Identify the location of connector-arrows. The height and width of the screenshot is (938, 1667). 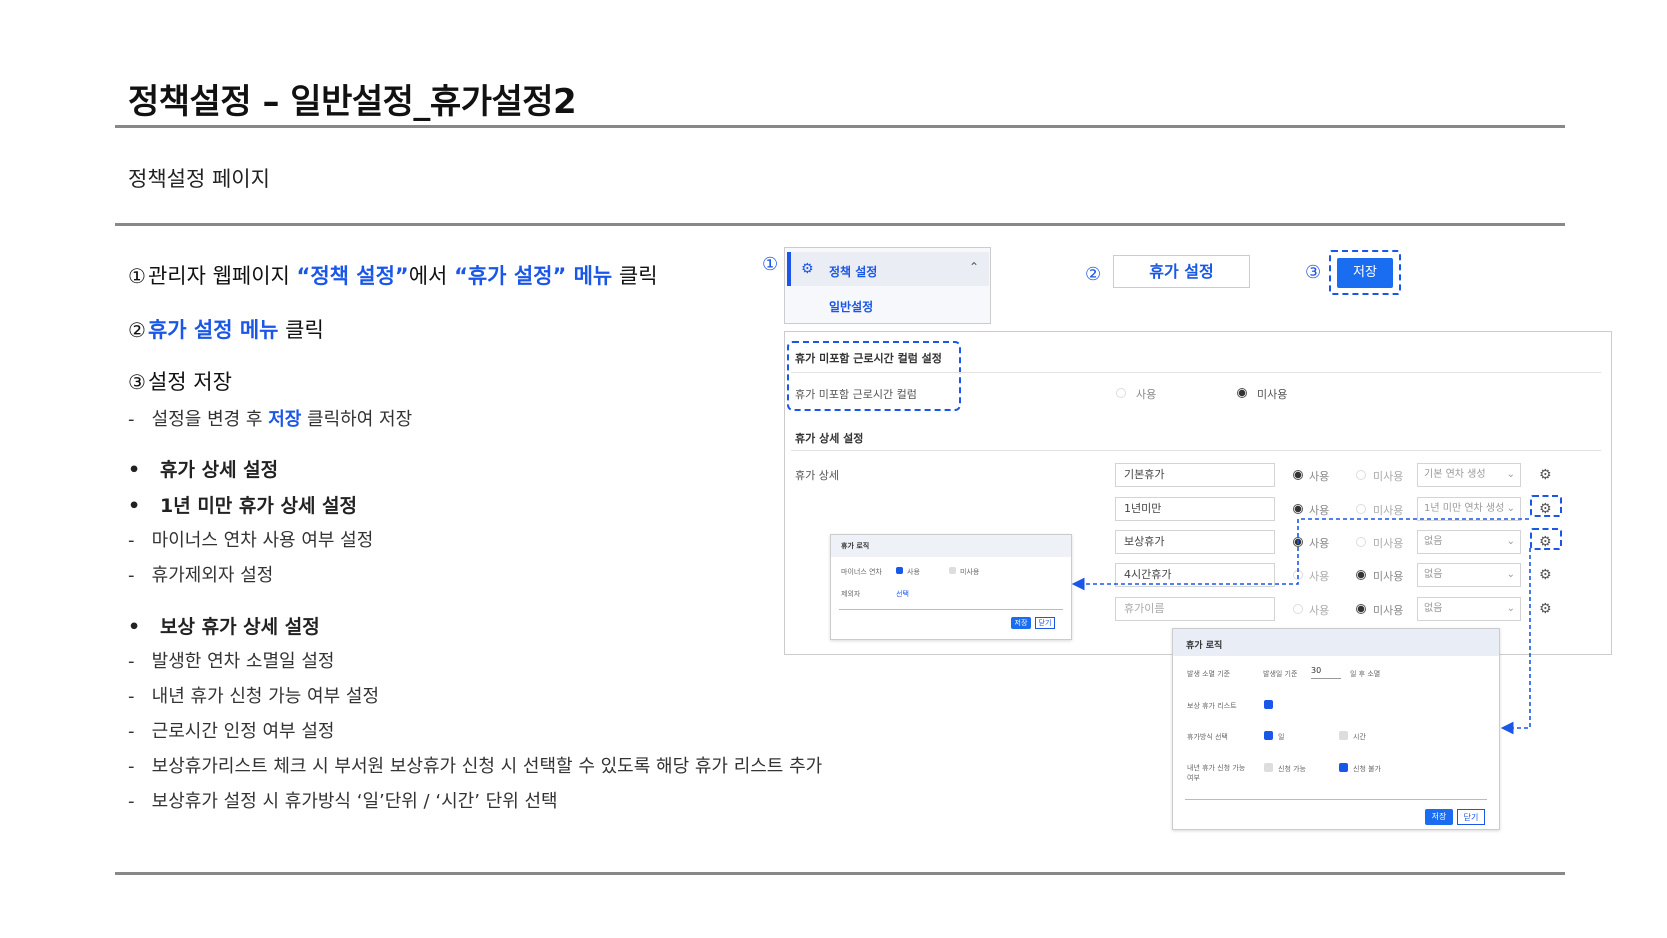
(1301, 626).